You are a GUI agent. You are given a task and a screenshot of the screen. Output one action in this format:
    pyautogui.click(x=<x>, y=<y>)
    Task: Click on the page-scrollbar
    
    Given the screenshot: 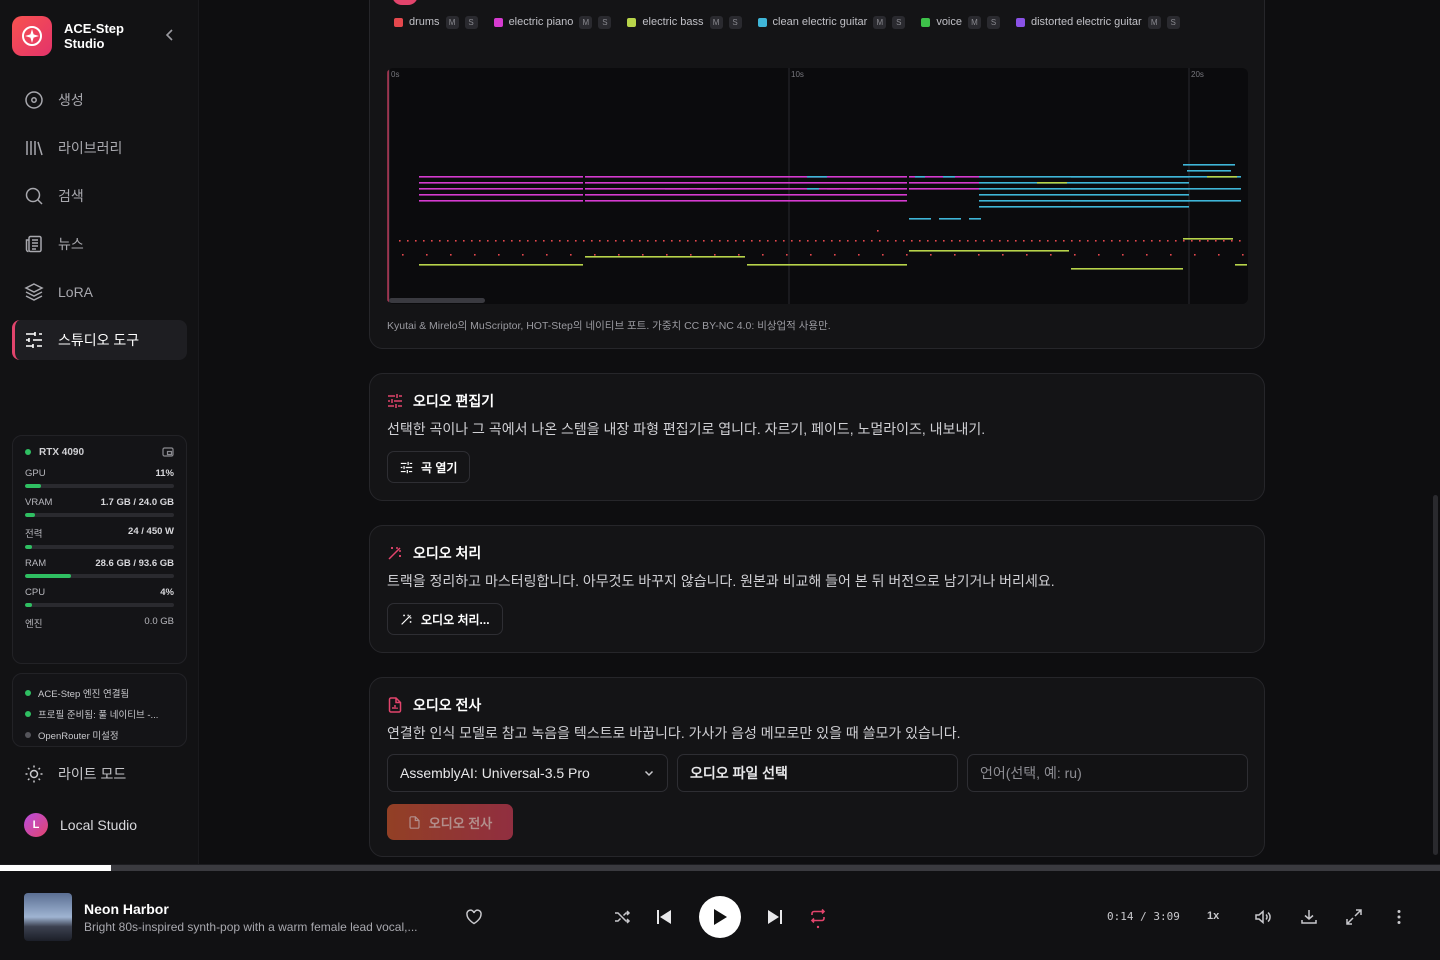 What is the action you would take?
    pyautogui.click(x=1435, y=675)
    